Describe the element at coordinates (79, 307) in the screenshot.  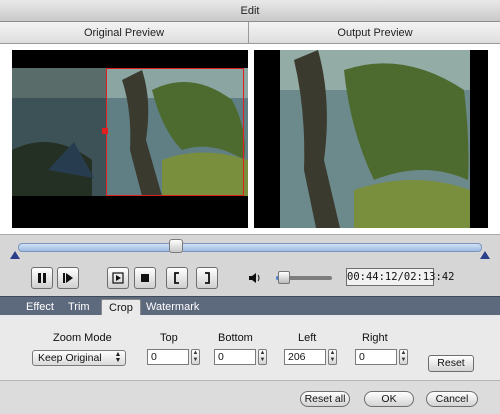
I see `tab-trim: Trim` at that location.